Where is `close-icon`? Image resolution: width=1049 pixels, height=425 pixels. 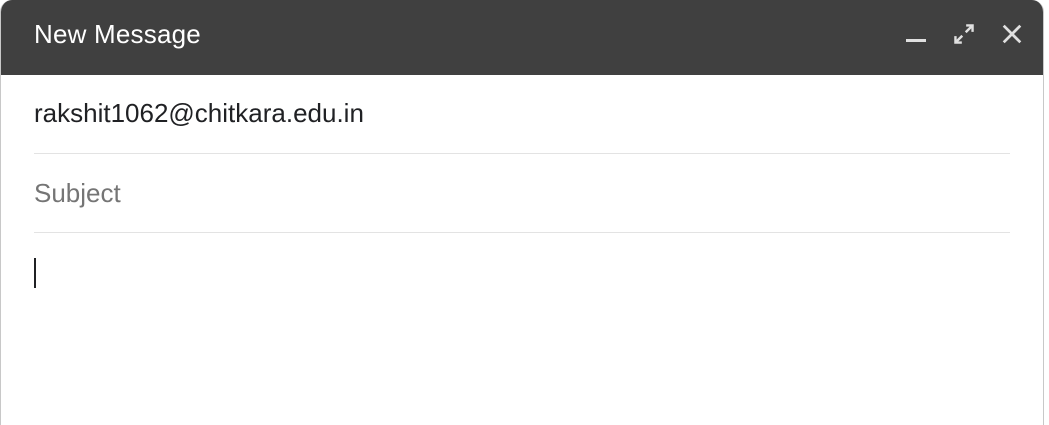
close-icon is located at coordinates (1012, 33).